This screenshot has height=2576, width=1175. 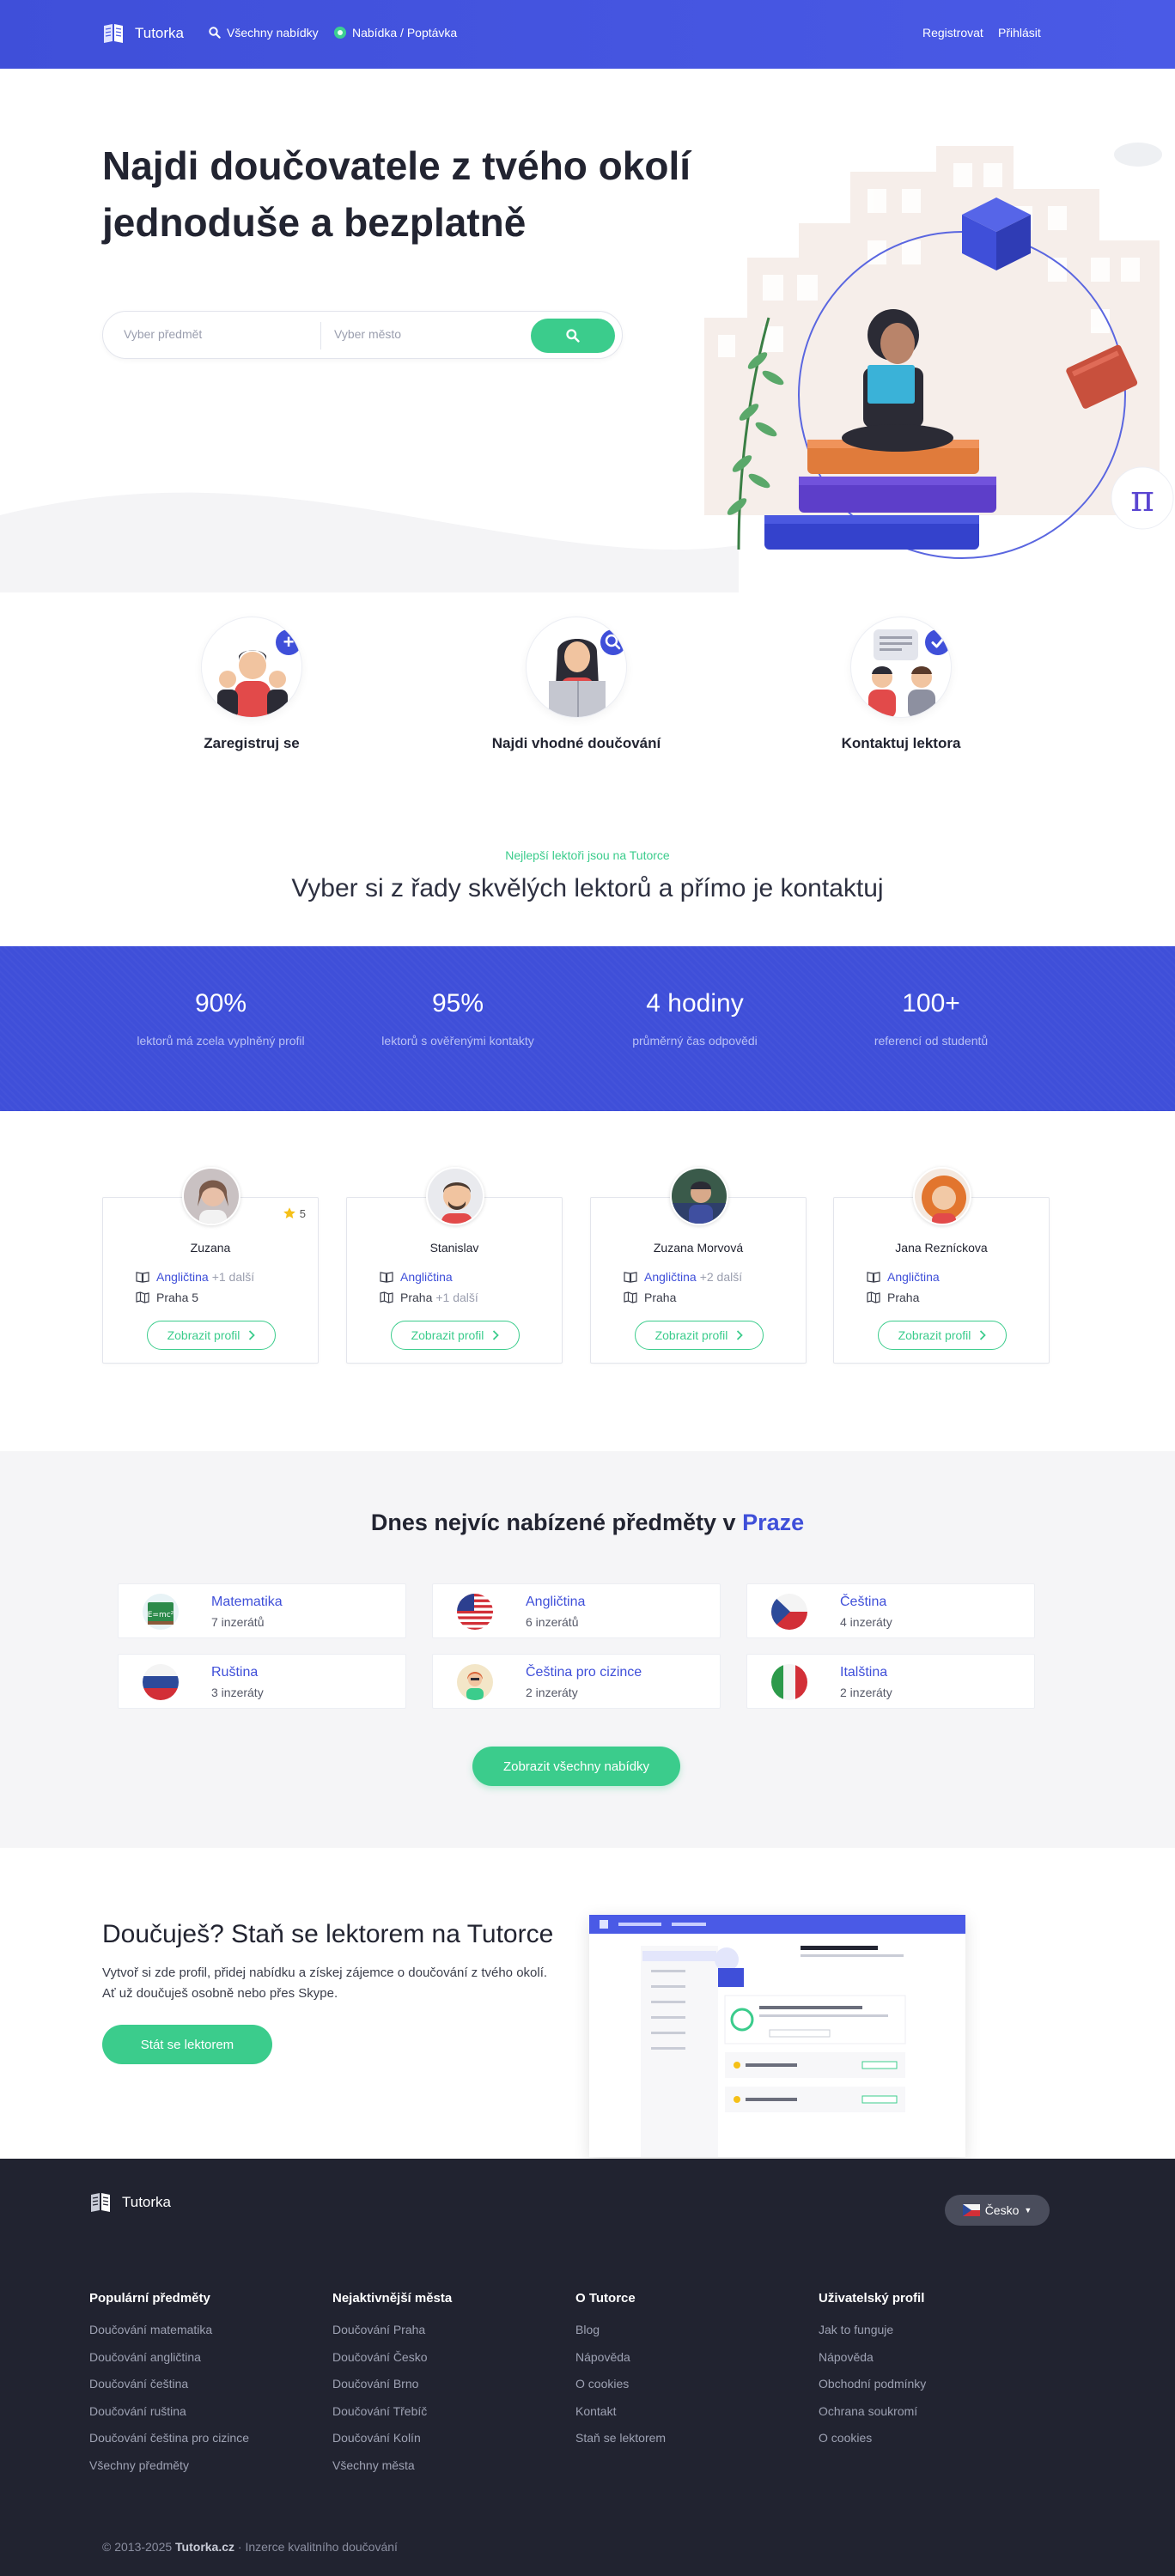 What do you see at coordinates (872, 2390) in the screenshot?
I see `footer-link: Obchodní podmínky` at bounding box center [872, 2390].